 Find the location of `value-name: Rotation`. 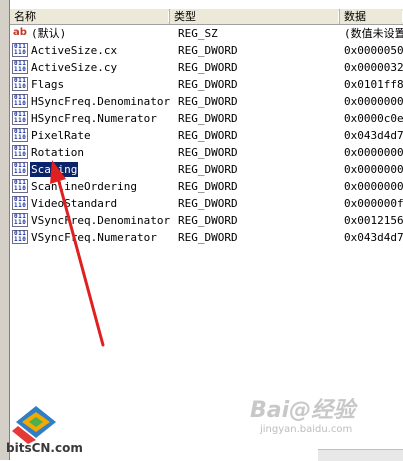

value-name: Rotation is located at coordinates (57, 152).